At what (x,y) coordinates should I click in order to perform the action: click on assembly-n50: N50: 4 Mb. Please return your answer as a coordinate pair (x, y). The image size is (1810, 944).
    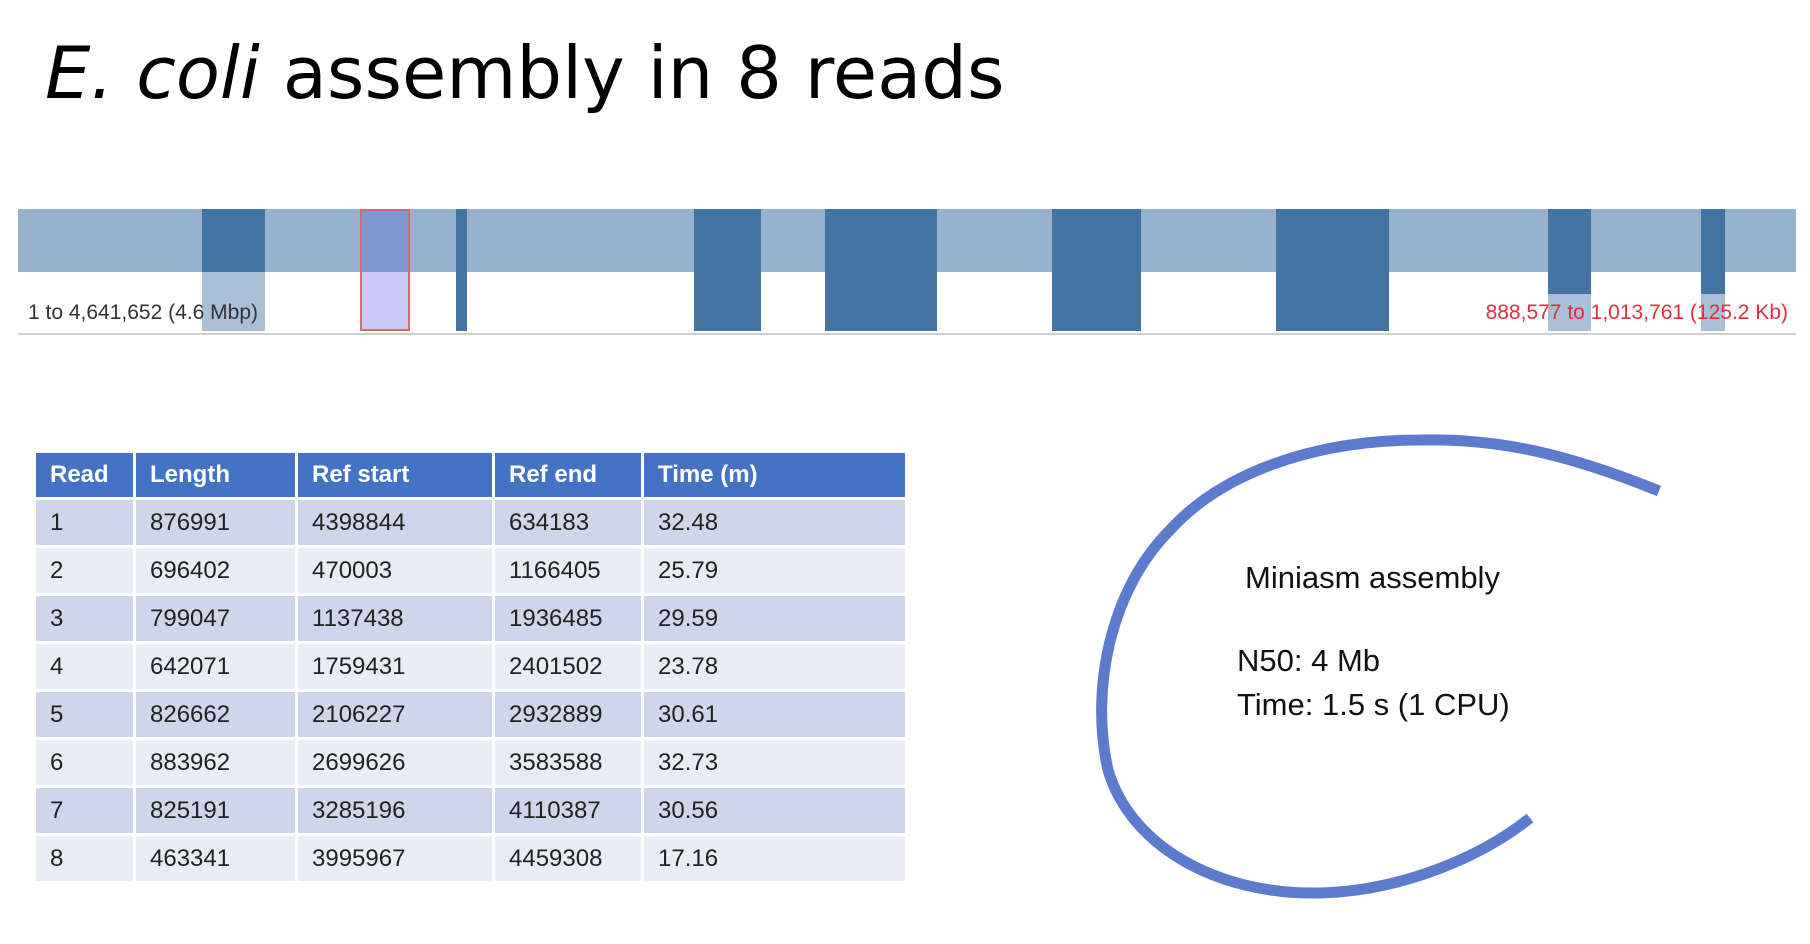
    Looking at the image, I should click on (1309, 660).